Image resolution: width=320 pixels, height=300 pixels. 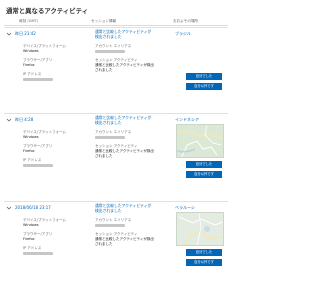 I want to click on header-session: セッション情報, so click(x=104, y=21).